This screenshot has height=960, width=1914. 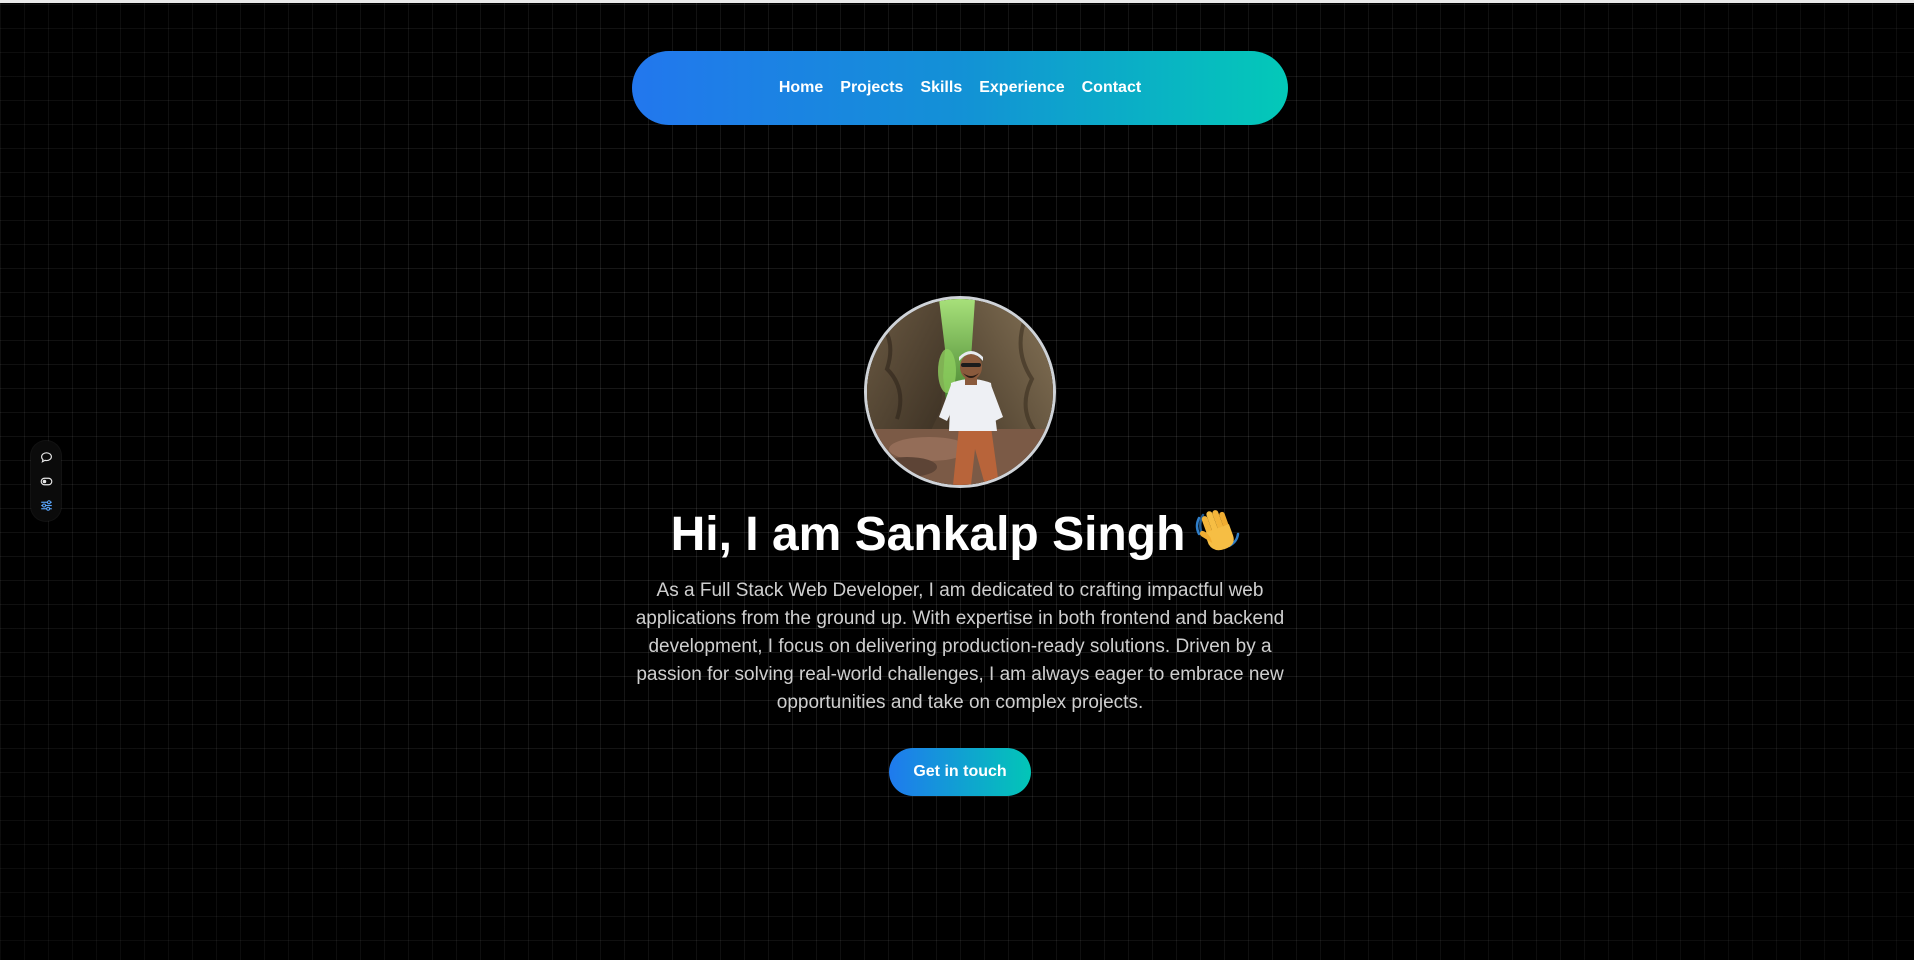 What do you see at coordinates (46, 481) in the screenshot?
I see `toggle-icon` at bounding box center [46, 481].